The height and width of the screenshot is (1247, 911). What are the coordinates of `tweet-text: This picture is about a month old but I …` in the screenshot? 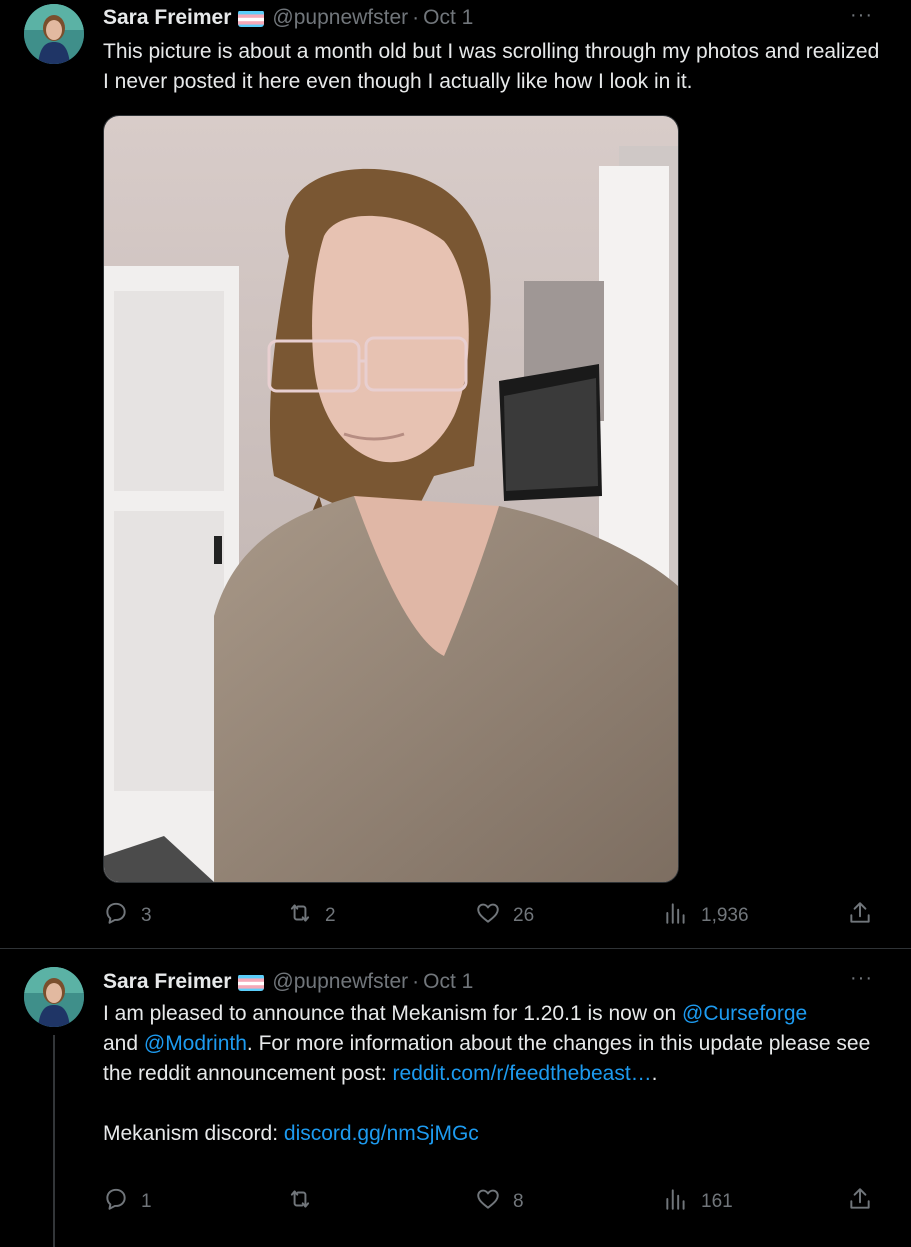 It's located at (491, 66).